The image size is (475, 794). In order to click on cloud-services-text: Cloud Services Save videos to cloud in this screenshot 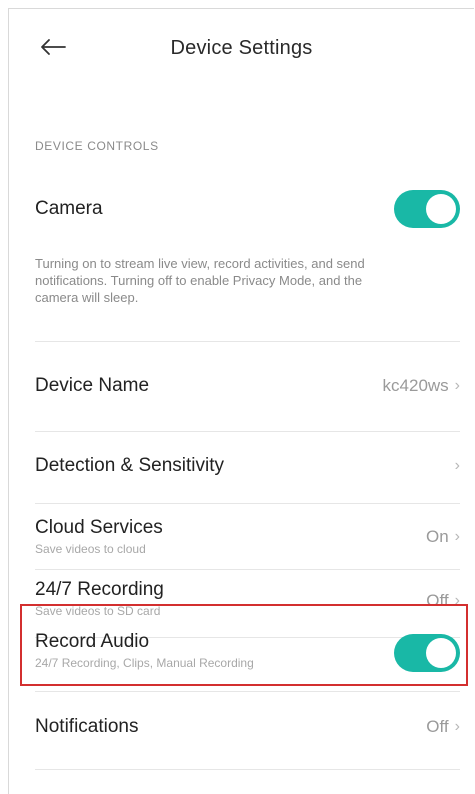, I will do `click(247, 532)`.